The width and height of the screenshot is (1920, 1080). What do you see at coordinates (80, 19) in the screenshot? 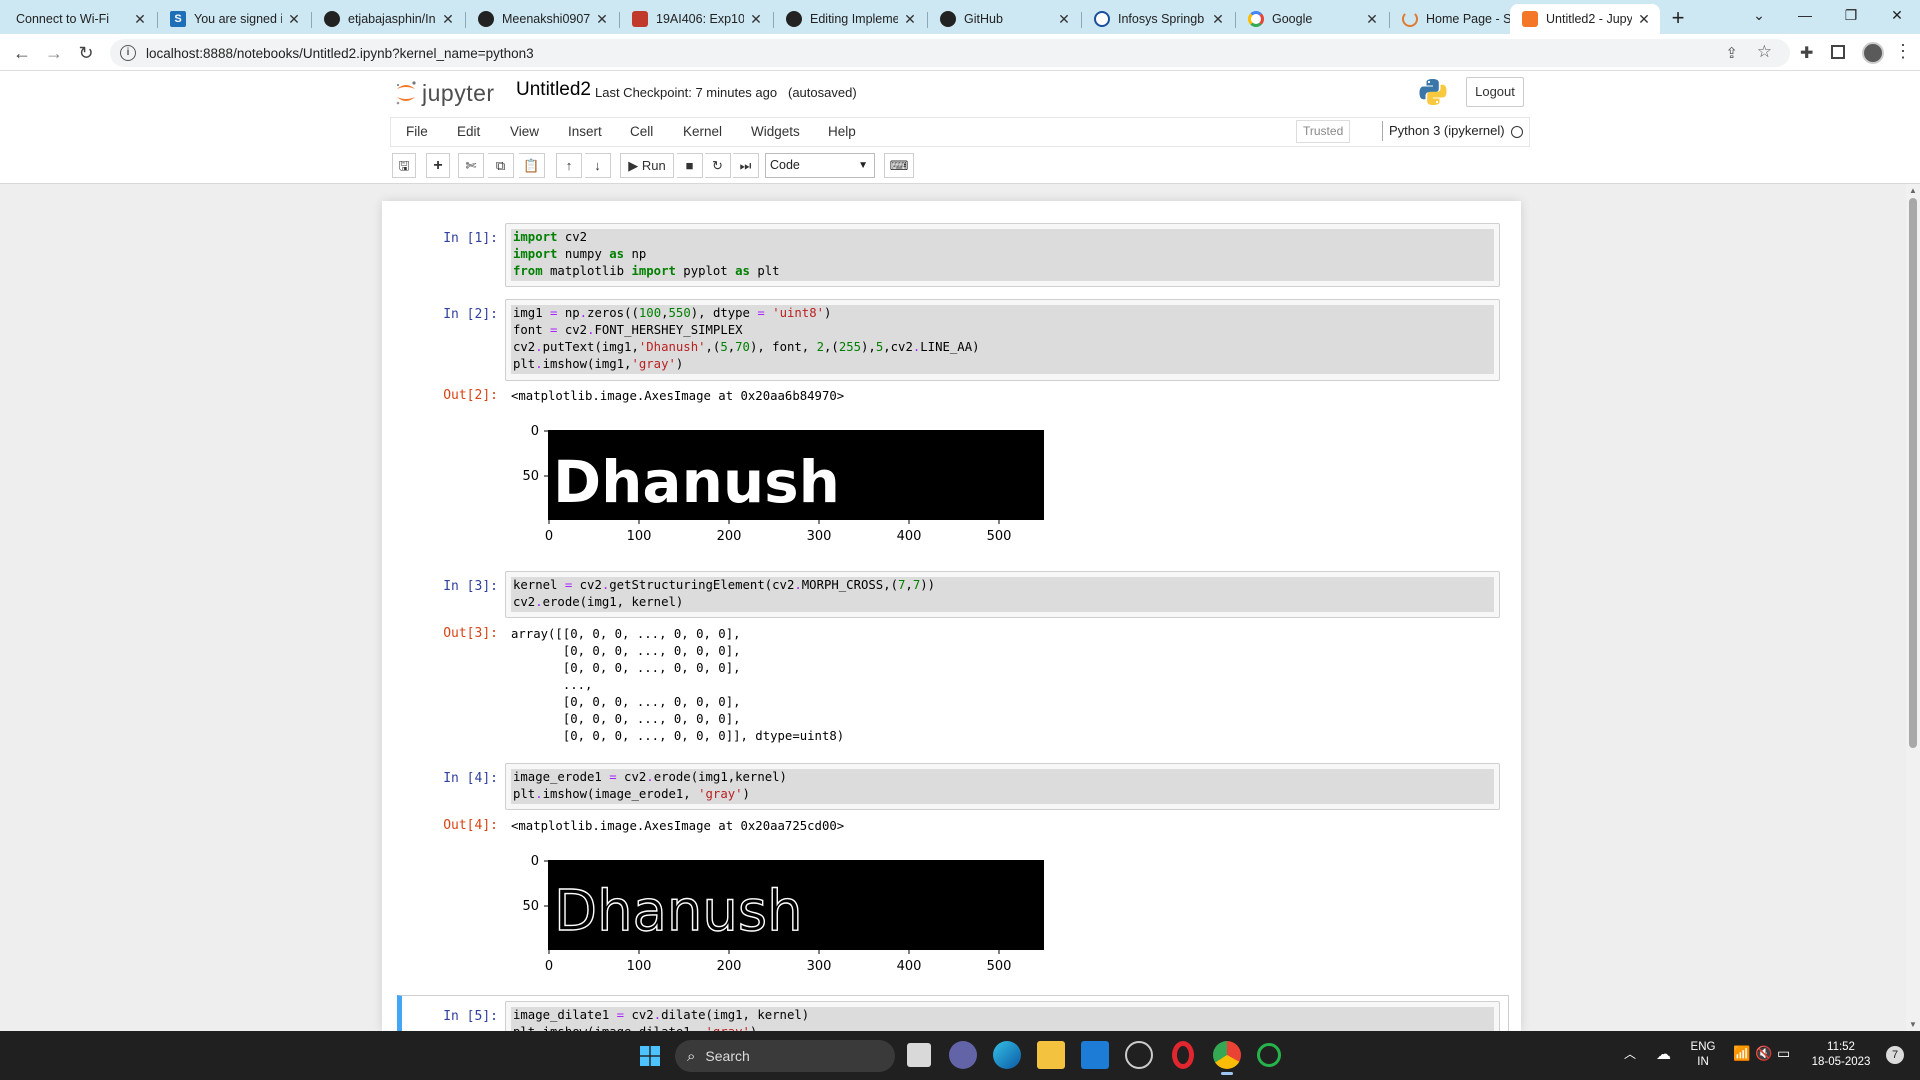
I see `browser-tab: Connect to Wi-Fi ✕` at bounding box center [80, 19].